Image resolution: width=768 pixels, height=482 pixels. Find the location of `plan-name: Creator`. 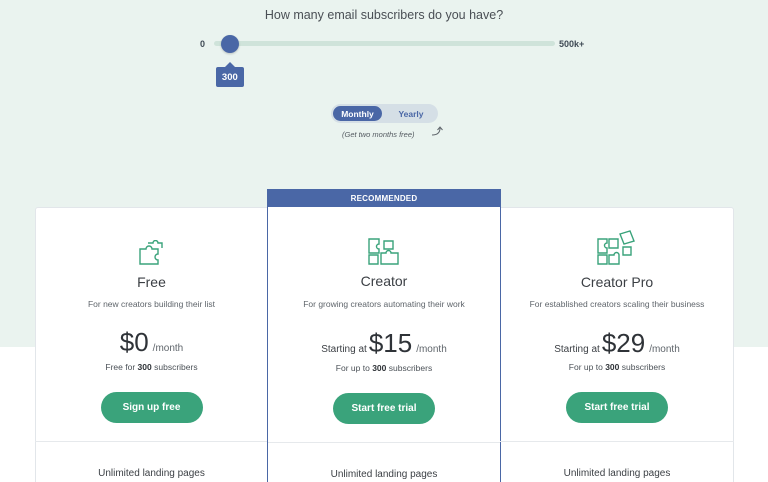

plan-name: Creator is located at coordinates (384, 281).